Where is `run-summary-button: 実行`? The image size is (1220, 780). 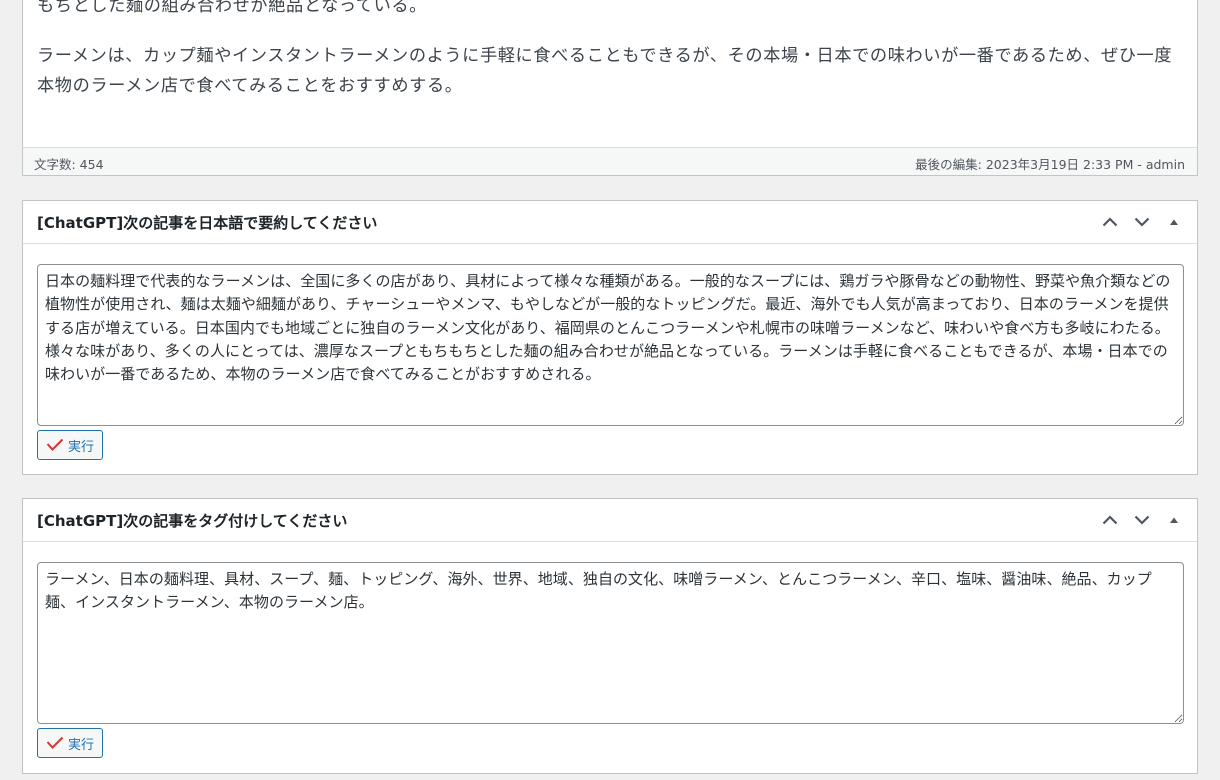
run-summary-button: 実行 is located at coordinates (70, 445).